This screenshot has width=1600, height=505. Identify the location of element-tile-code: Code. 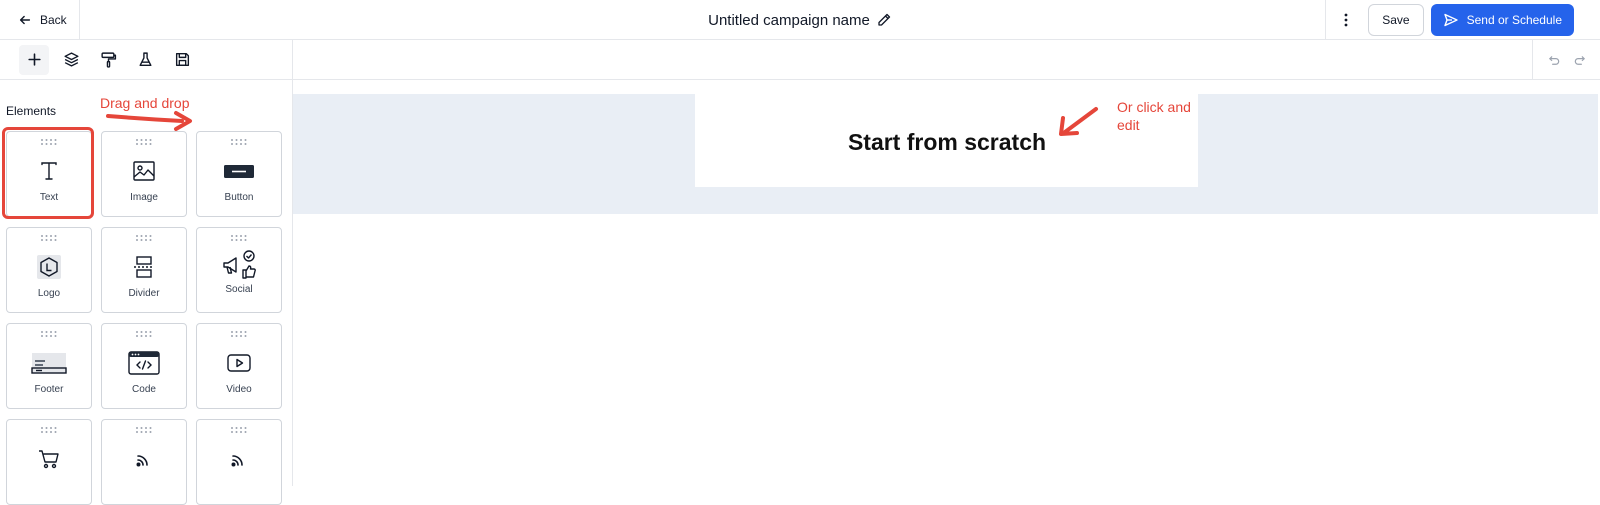
(144, 366).